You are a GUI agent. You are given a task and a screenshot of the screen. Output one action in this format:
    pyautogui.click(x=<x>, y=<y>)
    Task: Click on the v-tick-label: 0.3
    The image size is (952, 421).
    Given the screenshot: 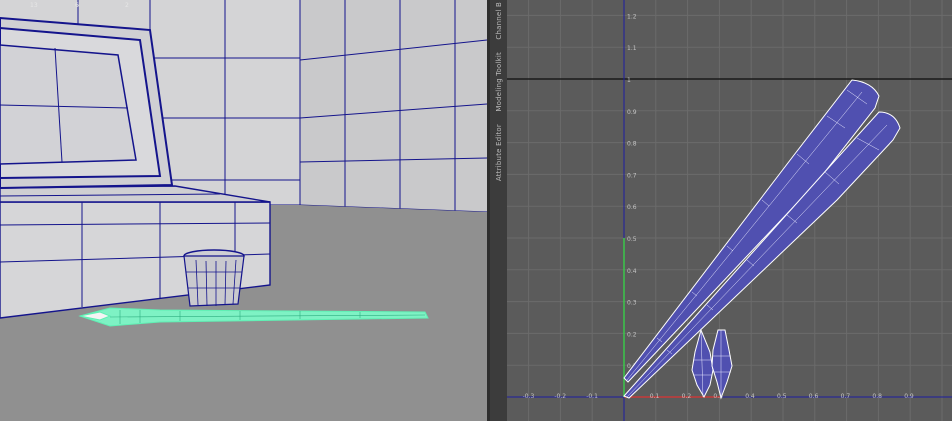 What is the action you would take?
    pyautogui.click(x=632, y=303)
    